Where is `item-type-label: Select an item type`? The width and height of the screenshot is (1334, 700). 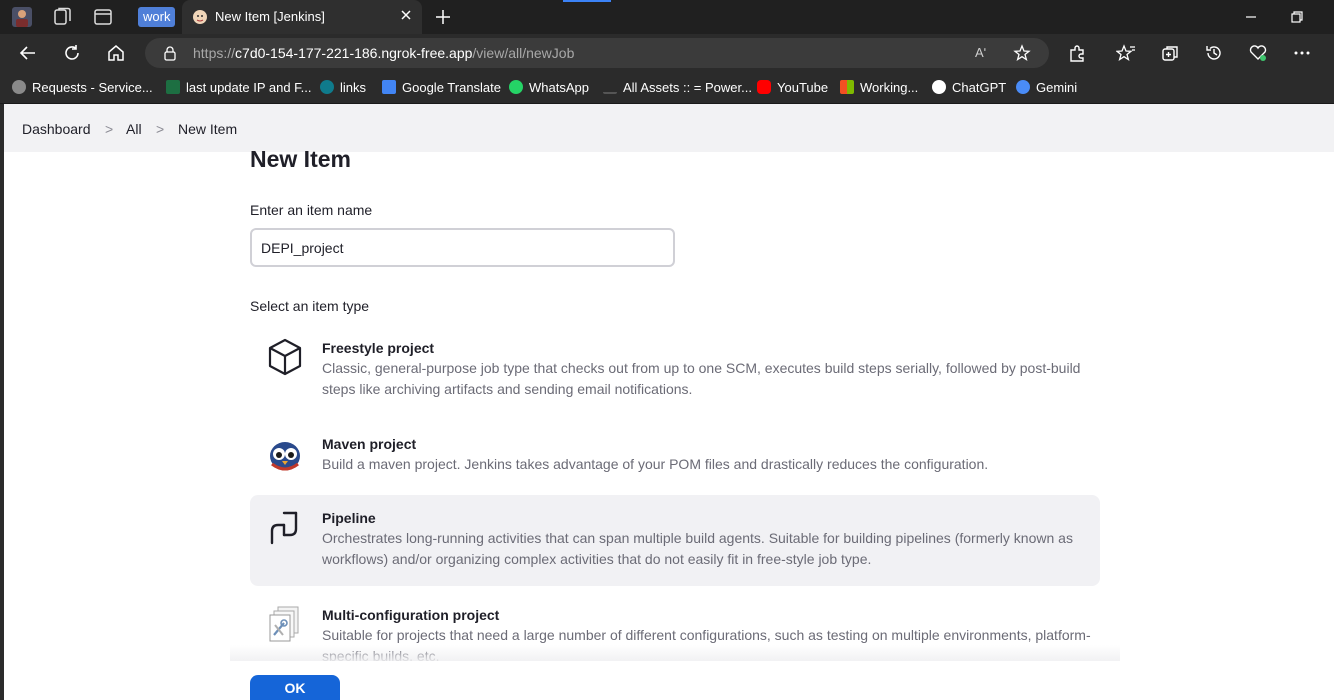
item-type-label: Select an item type is located at coordinates (310, 306).